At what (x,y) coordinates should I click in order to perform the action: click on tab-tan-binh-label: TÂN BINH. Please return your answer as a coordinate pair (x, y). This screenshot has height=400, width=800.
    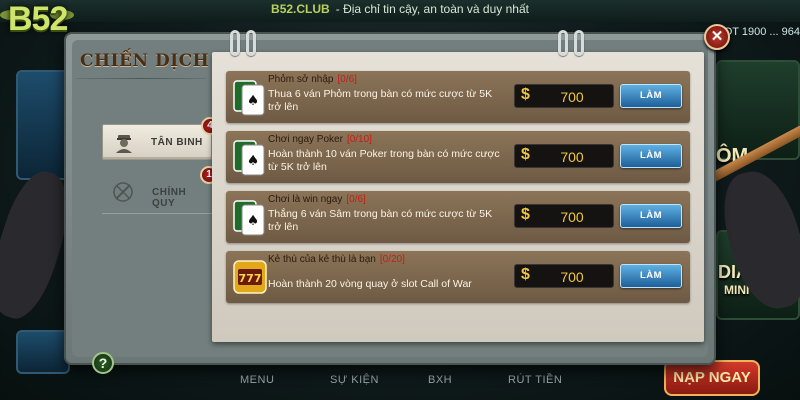
    Looking at the image, I should click on (177, 142).